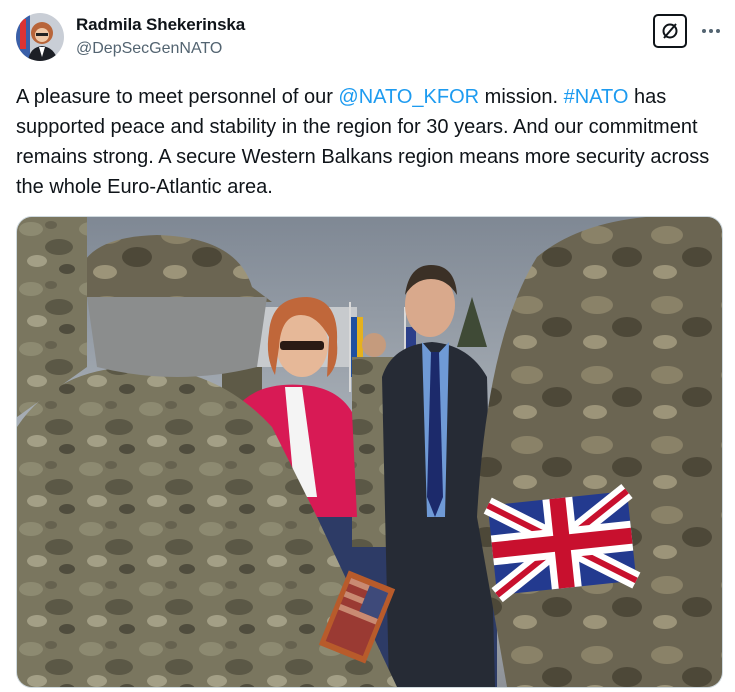 The width and height of the screenshot is (735, 692). I want to click on mention-link: @NATO_KFOR, so click(408, 97).